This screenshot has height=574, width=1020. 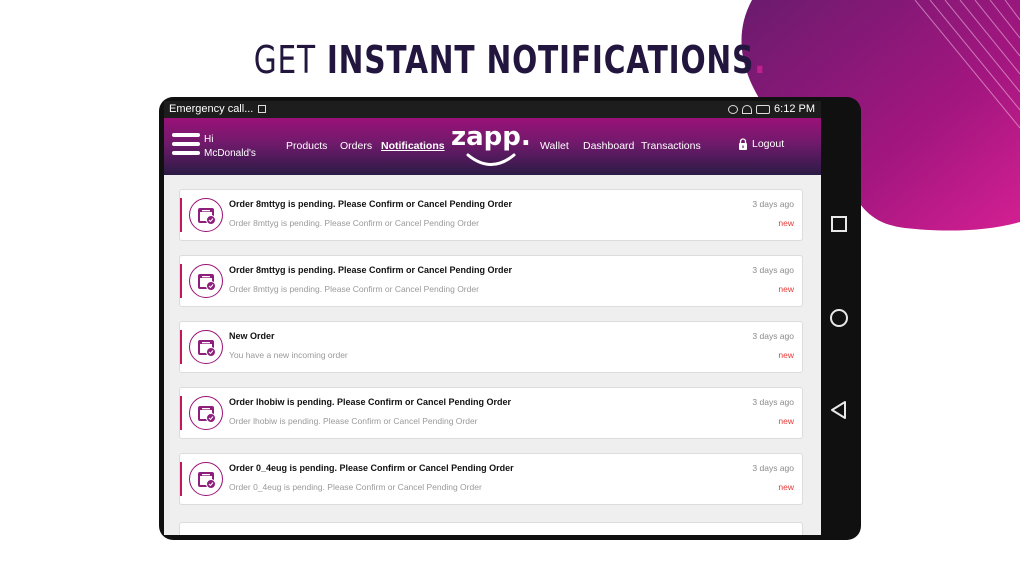 I want to click on zapp-logo: zapp., so click(x=491, y=145).